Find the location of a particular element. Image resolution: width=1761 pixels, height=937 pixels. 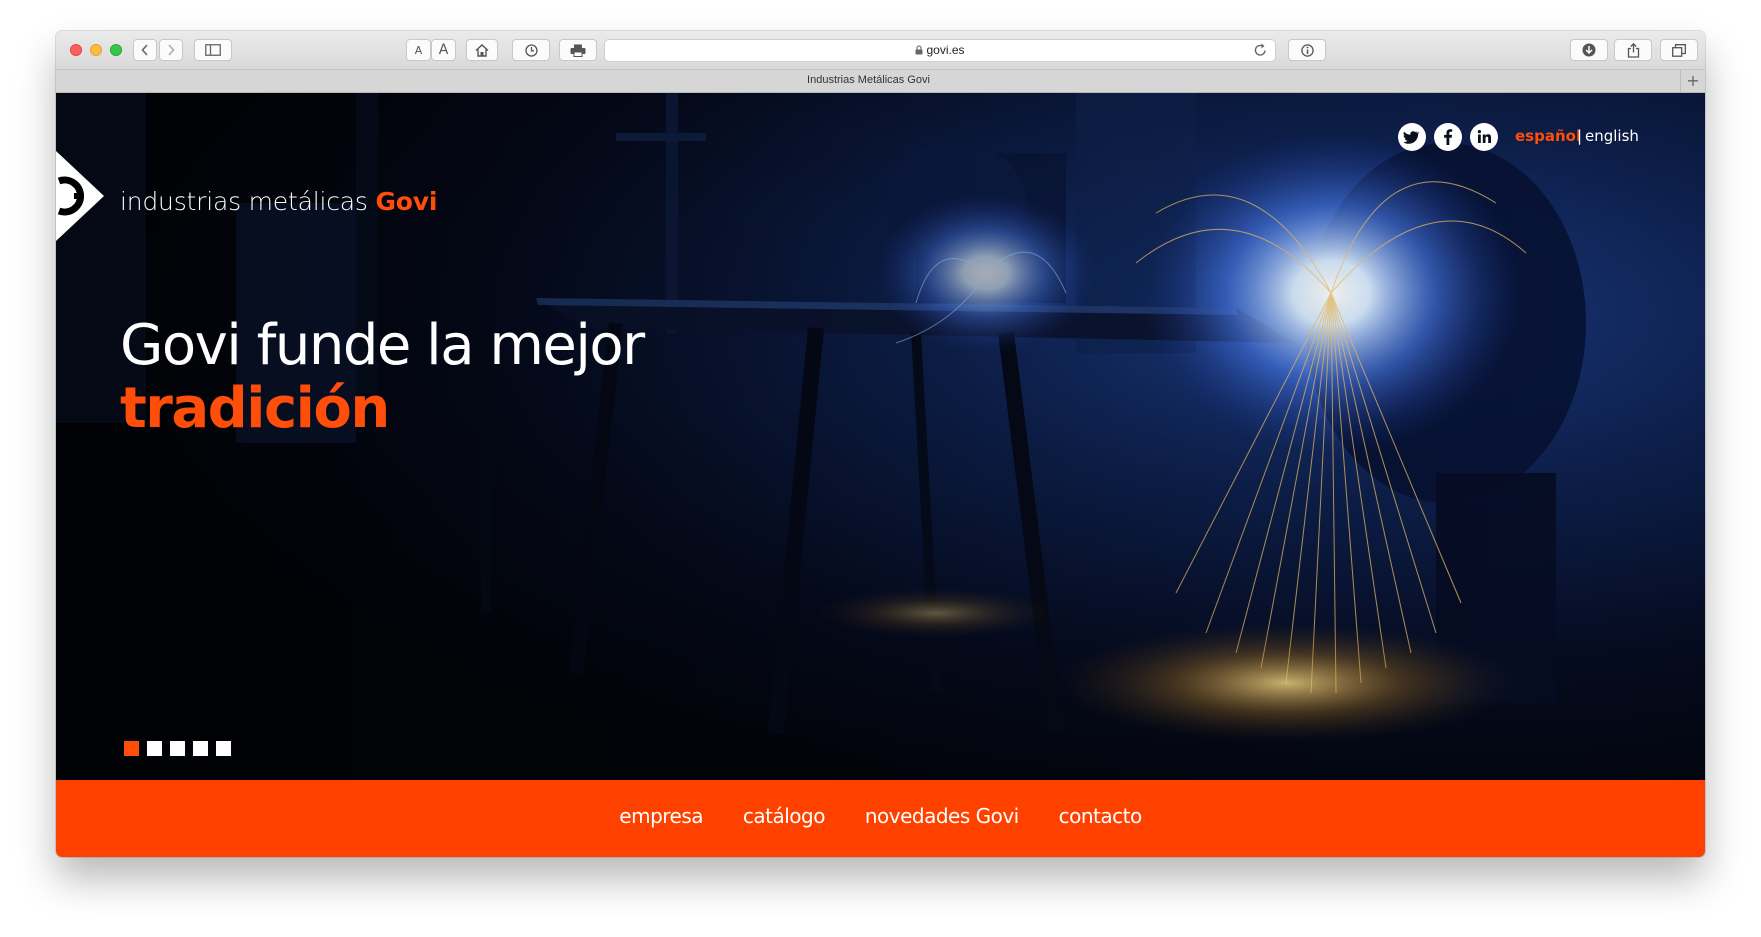

nav-item-empresa: empresa is located at coordinates (661, 816).